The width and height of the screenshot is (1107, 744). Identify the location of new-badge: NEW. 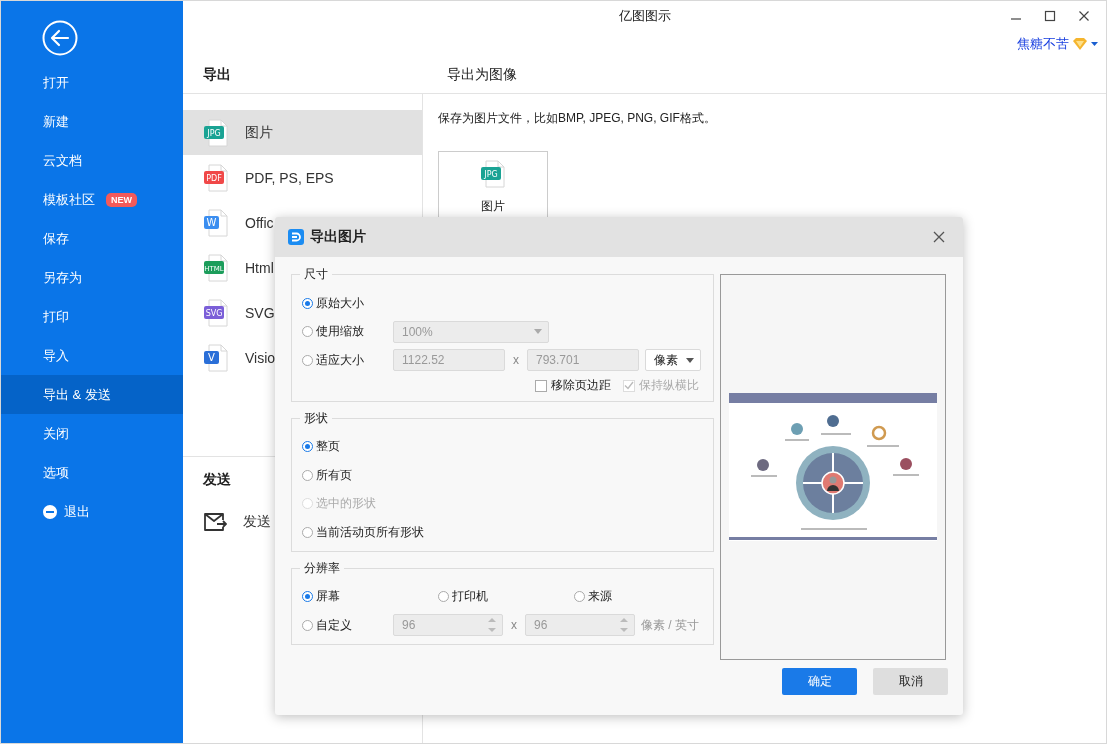
(121, 199).